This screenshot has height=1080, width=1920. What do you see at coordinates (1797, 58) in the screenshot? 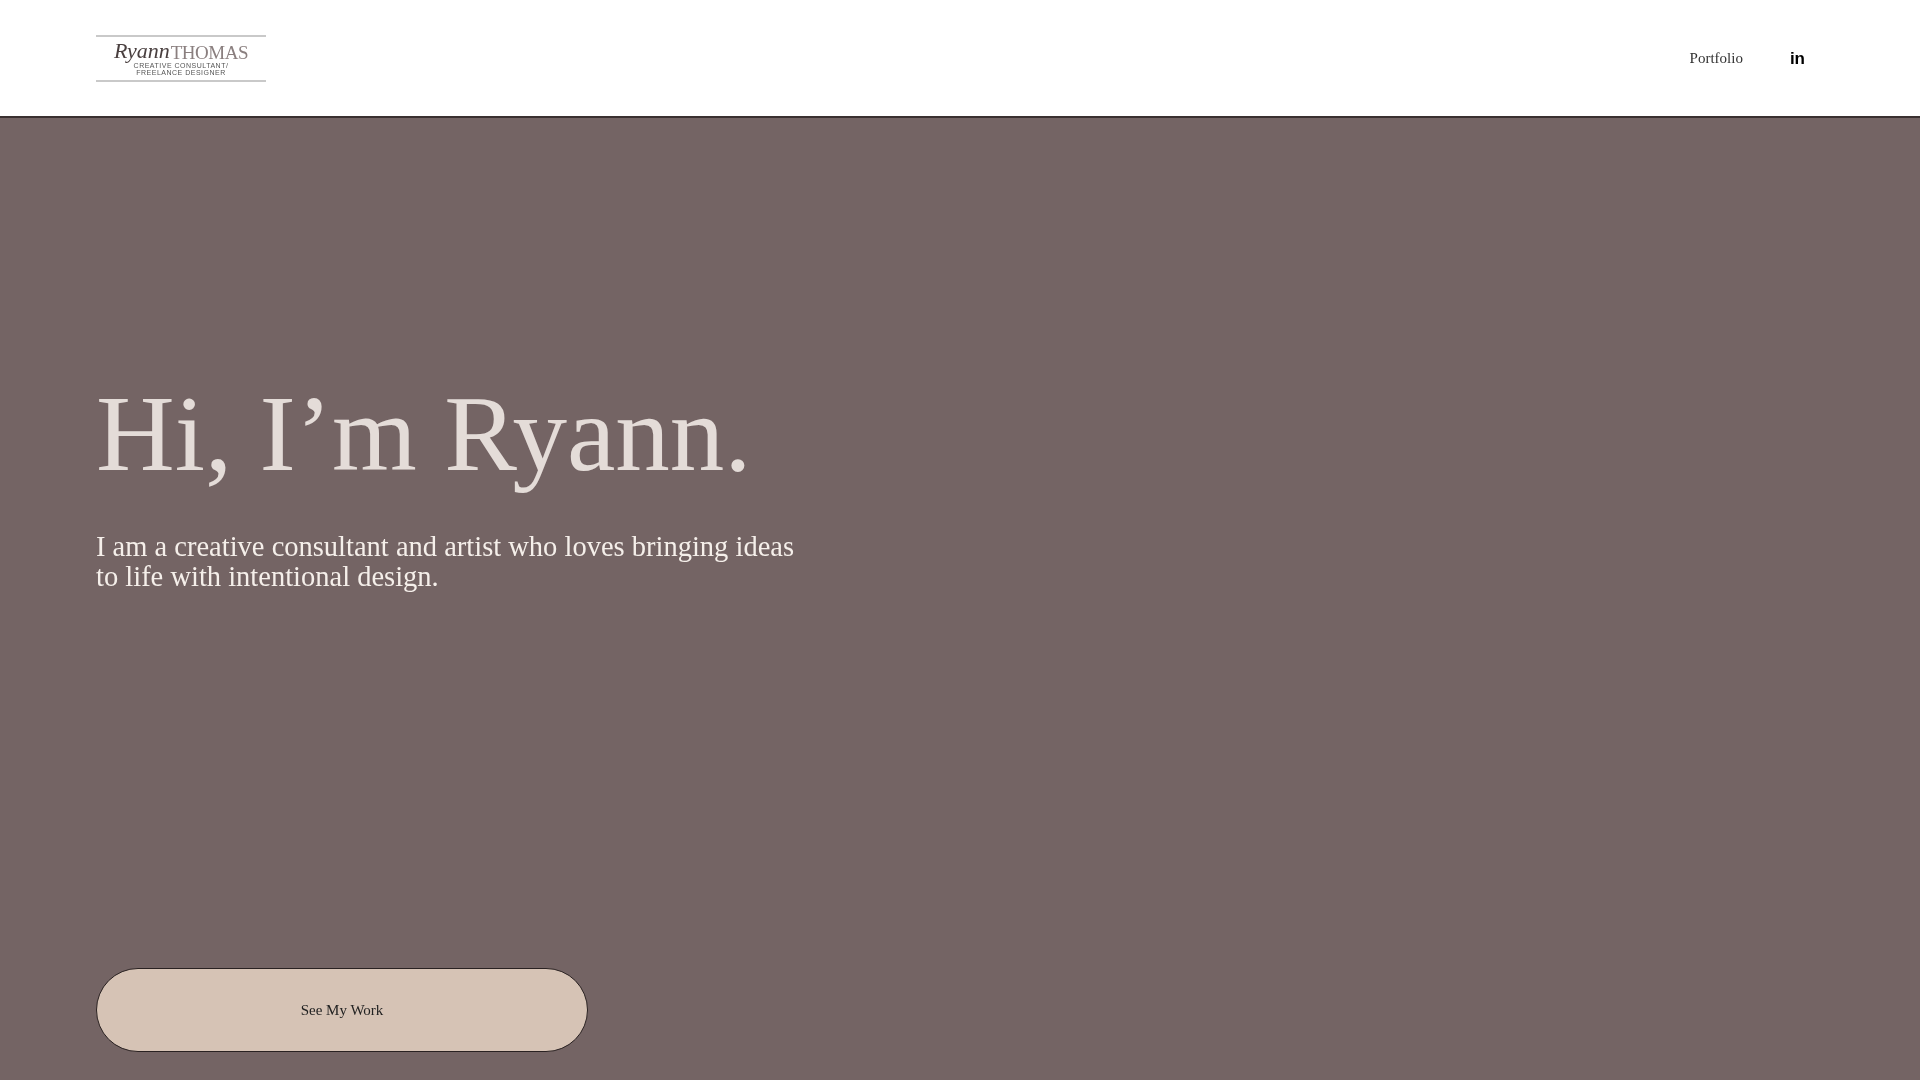
I see `linkedin-icon: in` at bounding box center [1797, 58].